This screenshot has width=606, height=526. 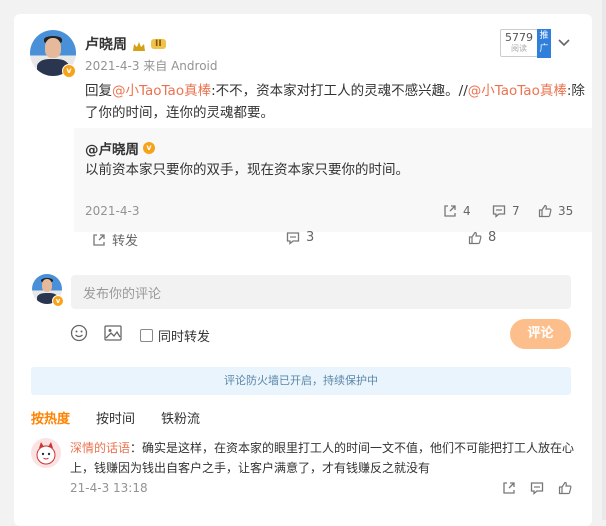 What do you see at coordinates (46, 453) in the screenshot?
I see `commenter-avatar` at bounding box center [46, 453].